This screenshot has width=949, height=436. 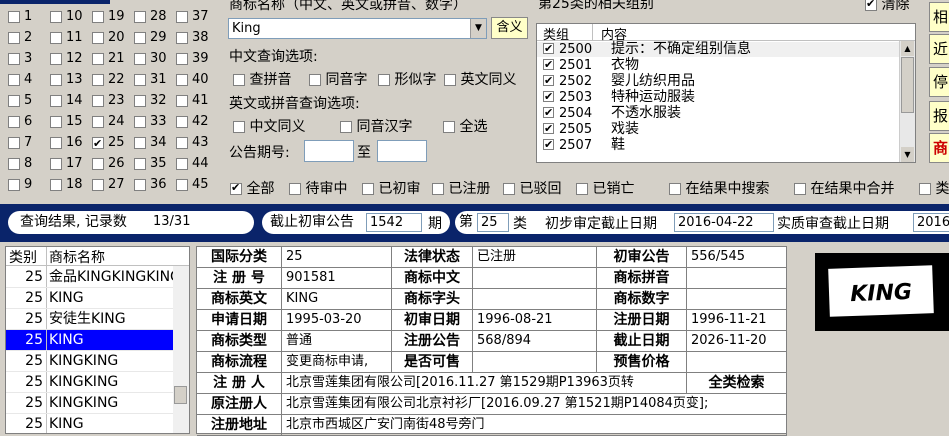 I want to click on class-checkbox-8: 8, so click(x=20, y=164).